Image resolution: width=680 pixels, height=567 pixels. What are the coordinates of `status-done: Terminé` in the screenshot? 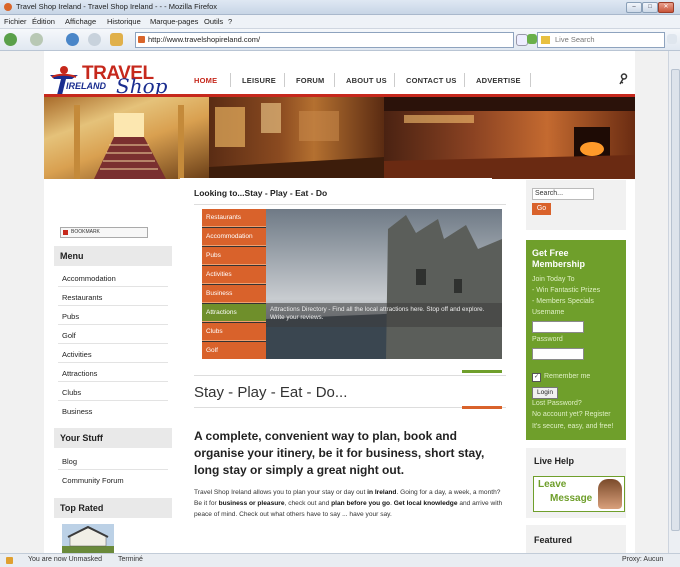 It's located at (130, 559).